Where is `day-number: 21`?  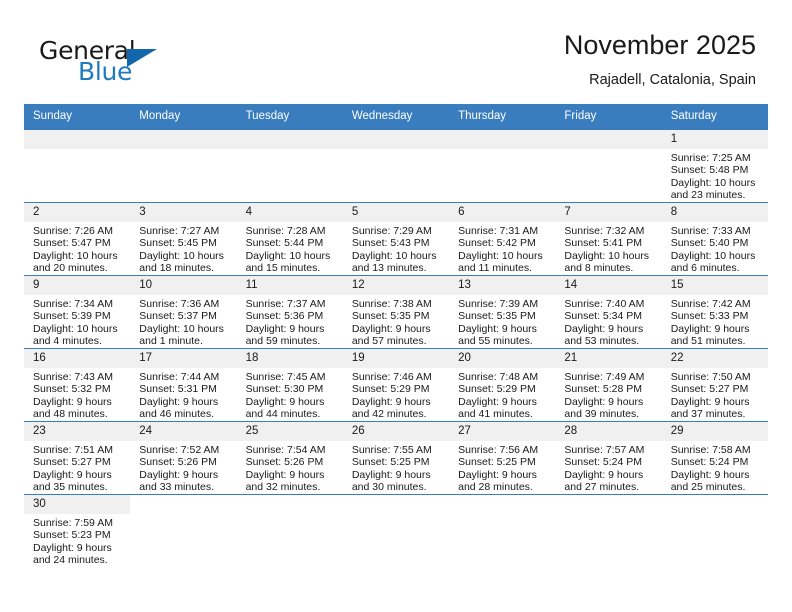
day-number: 21 is located at coordinates (608, 358).